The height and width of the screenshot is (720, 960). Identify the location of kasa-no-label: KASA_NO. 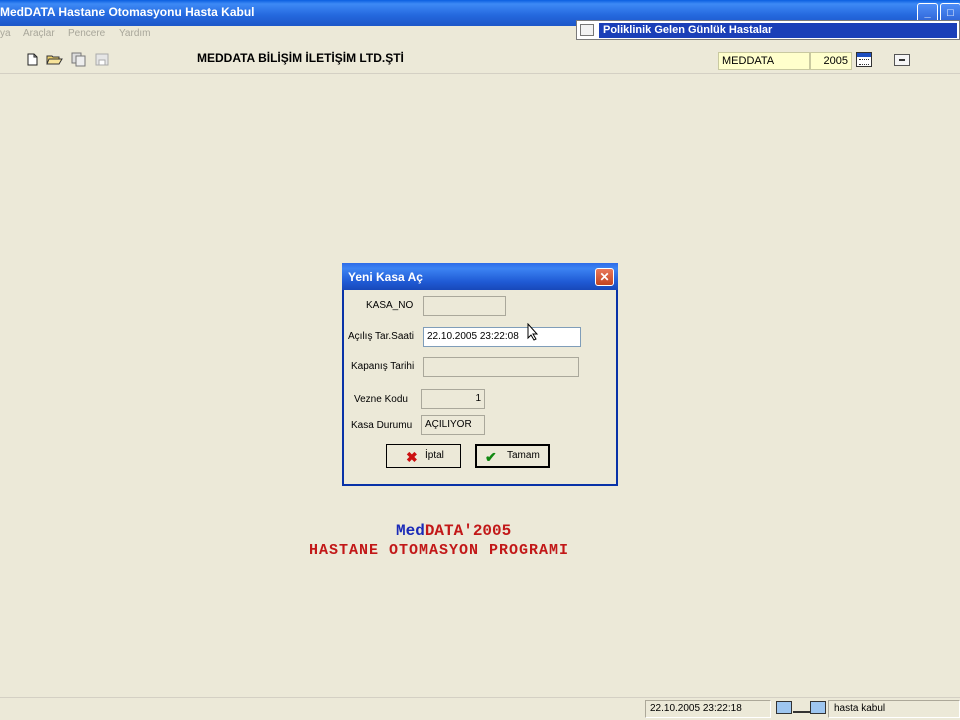
(390, 305).